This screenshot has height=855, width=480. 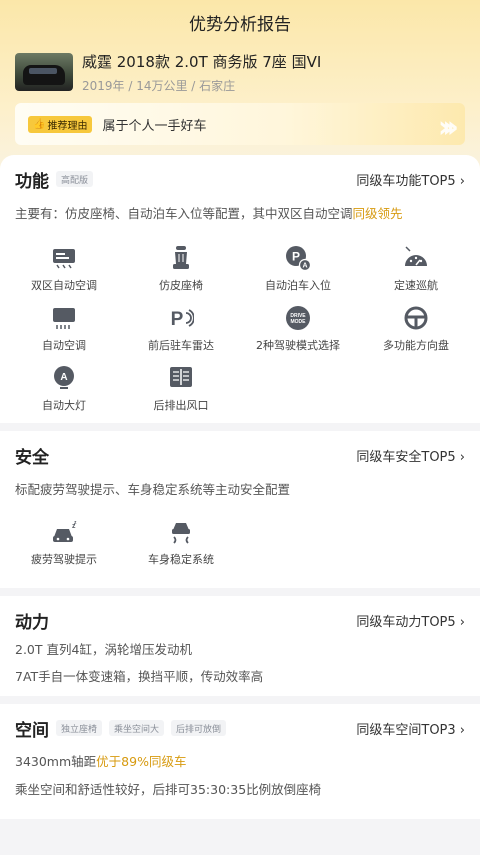 I want to click on fatigue-alert-icon: z z, so click(x=65, y=531).